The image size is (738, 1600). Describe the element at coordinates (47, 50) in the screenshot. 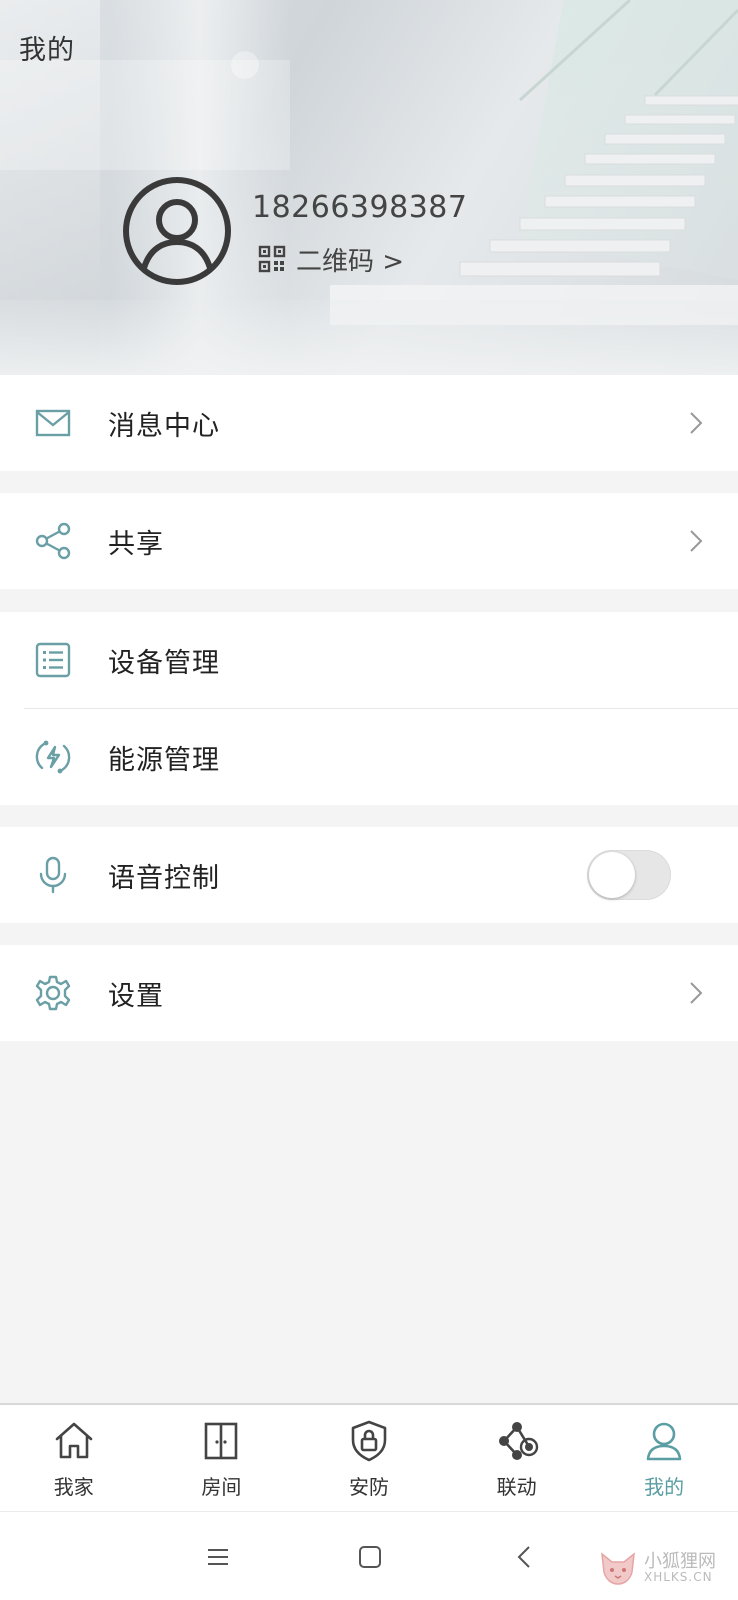

I see `page-title: 我的` at that location.